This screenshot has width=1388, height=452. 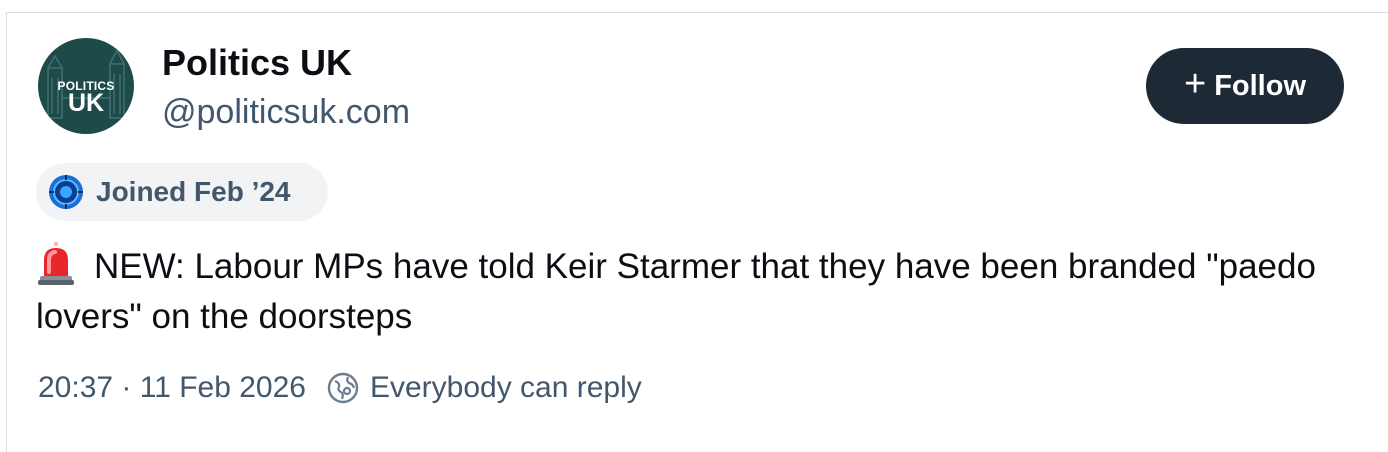 What do you see at coordinates (1195, 84) in the screenshot?
I see `plus-icon: +` at bounding box center [1195, 84].